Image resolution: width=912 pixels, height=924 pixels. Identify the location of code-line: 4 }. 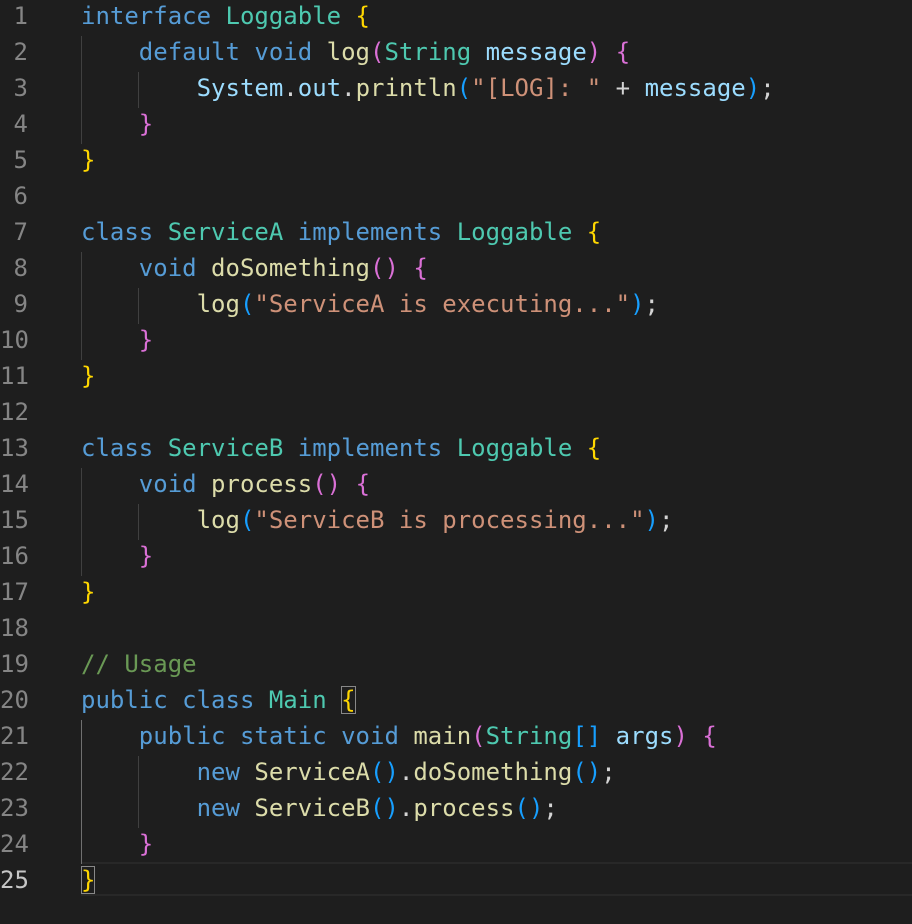
(456, 124).